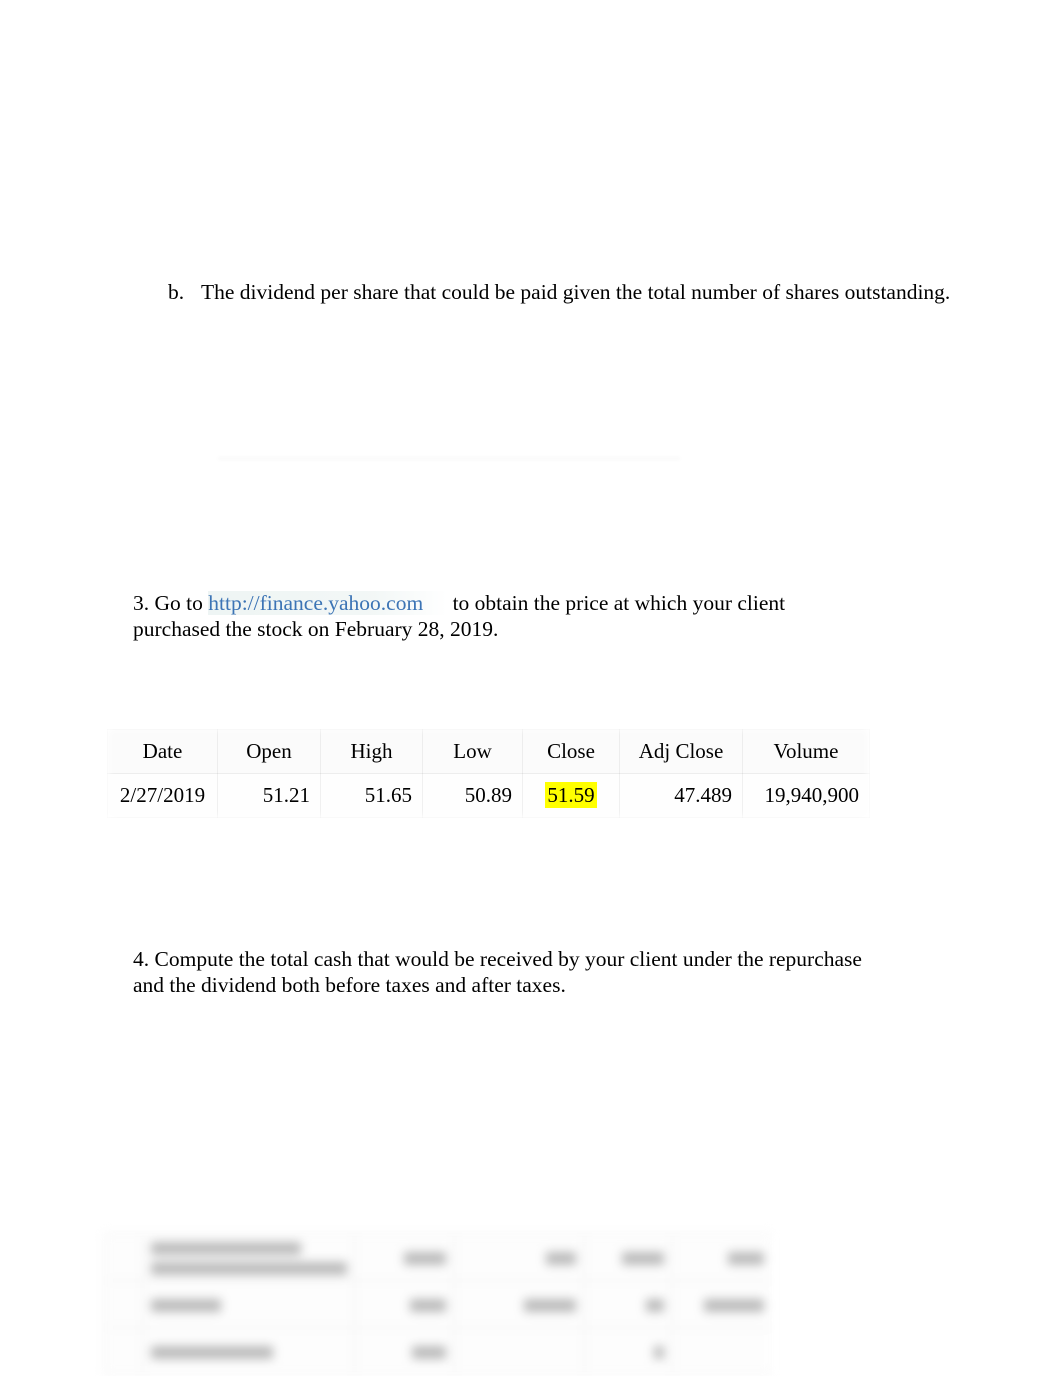 The image size is (1062, 1376). Describe the element at coordinates (806, 751) in the screenshot. I see `column-header-volume: Volume` at that location.